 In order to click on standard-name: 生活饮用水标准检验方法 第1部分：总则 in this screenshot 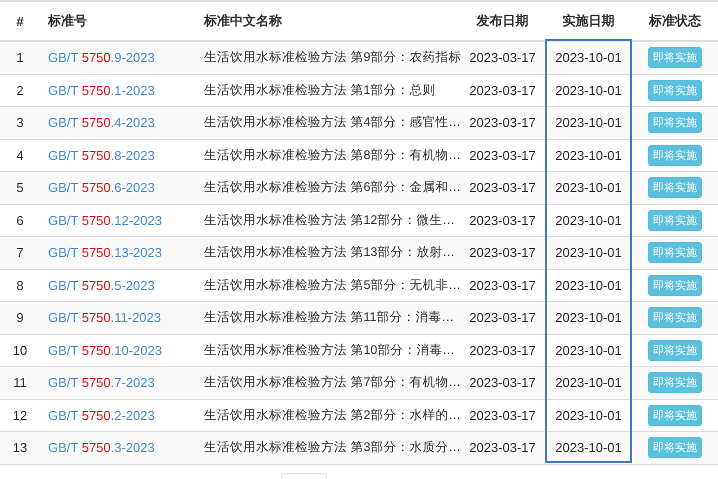, I will do `click(320, 90)`.